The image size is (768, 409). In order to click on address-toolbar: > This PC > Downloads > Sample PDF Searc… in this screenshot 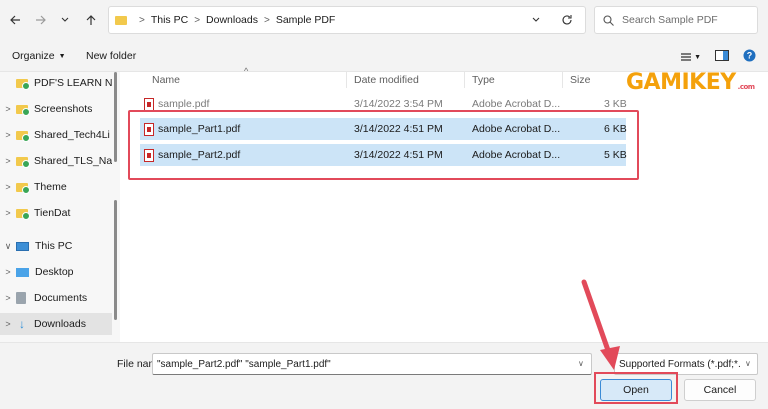, I will do `click(384, 20)`.